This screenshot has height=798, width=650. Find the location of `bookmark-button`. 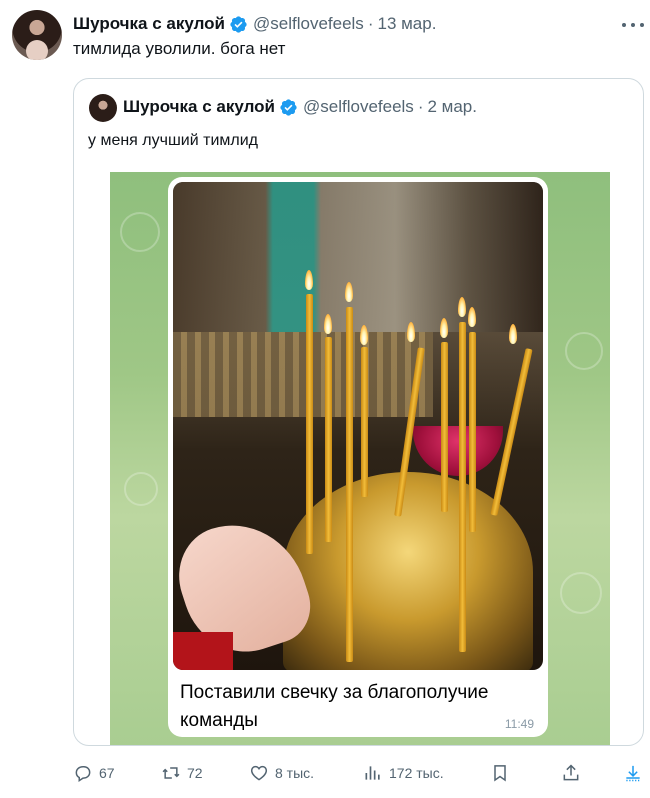

bookmark-button is located at coordinates (503, 773).